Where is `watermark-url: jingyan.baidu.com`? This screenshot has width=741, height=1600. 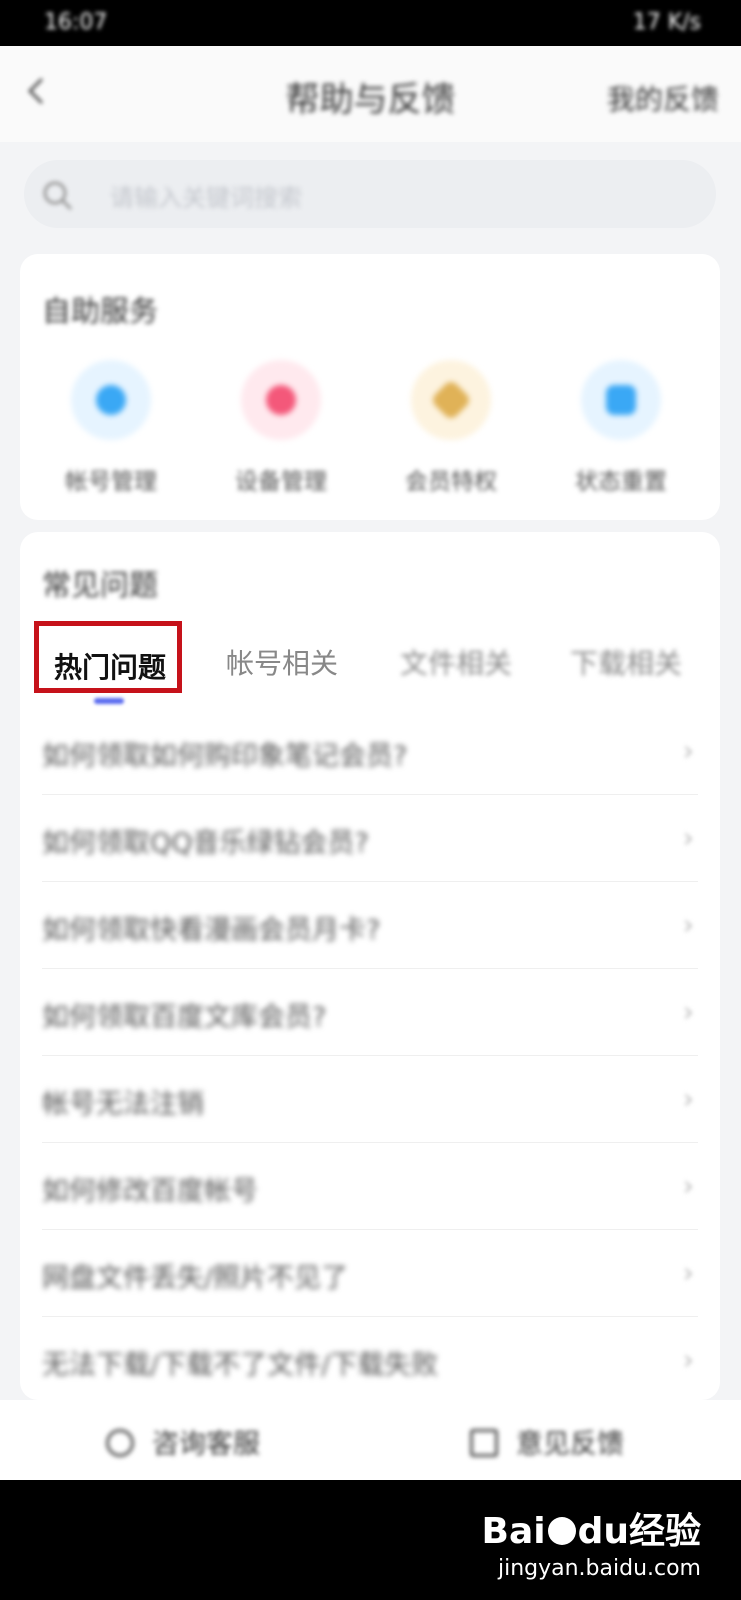 watermark-url: jingyan.baidu.com is located at coordinates (599, 1568).